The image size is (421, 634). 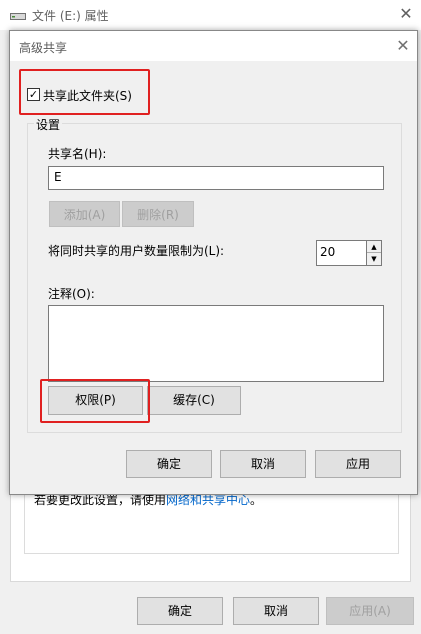 I want to click on info-period: 。, so click(x=256, y=500).